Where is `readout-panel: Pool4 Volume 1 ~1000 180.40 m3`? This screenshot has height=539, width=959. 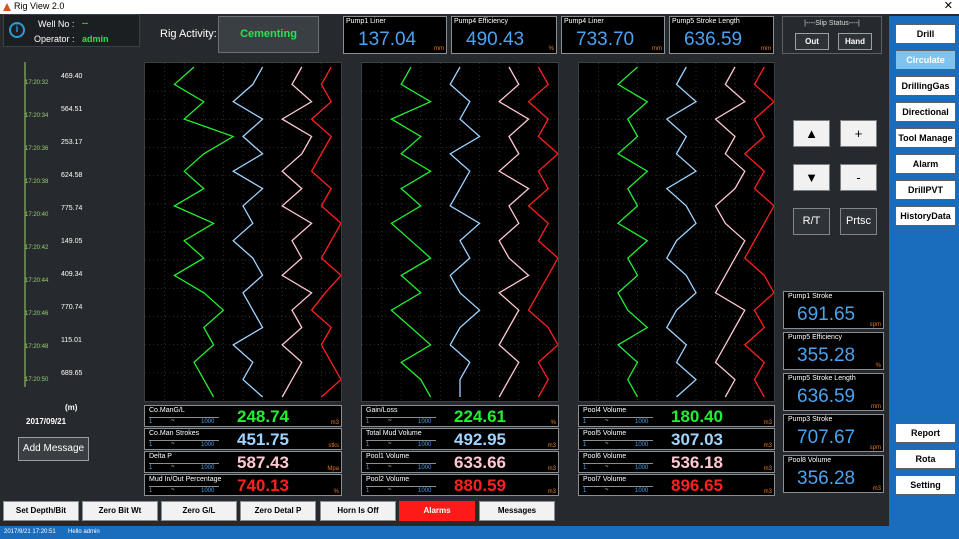 readout-panel: Pool4 Volume 1 ~1000 180.40 m3 is located at coordinates (676, 416).